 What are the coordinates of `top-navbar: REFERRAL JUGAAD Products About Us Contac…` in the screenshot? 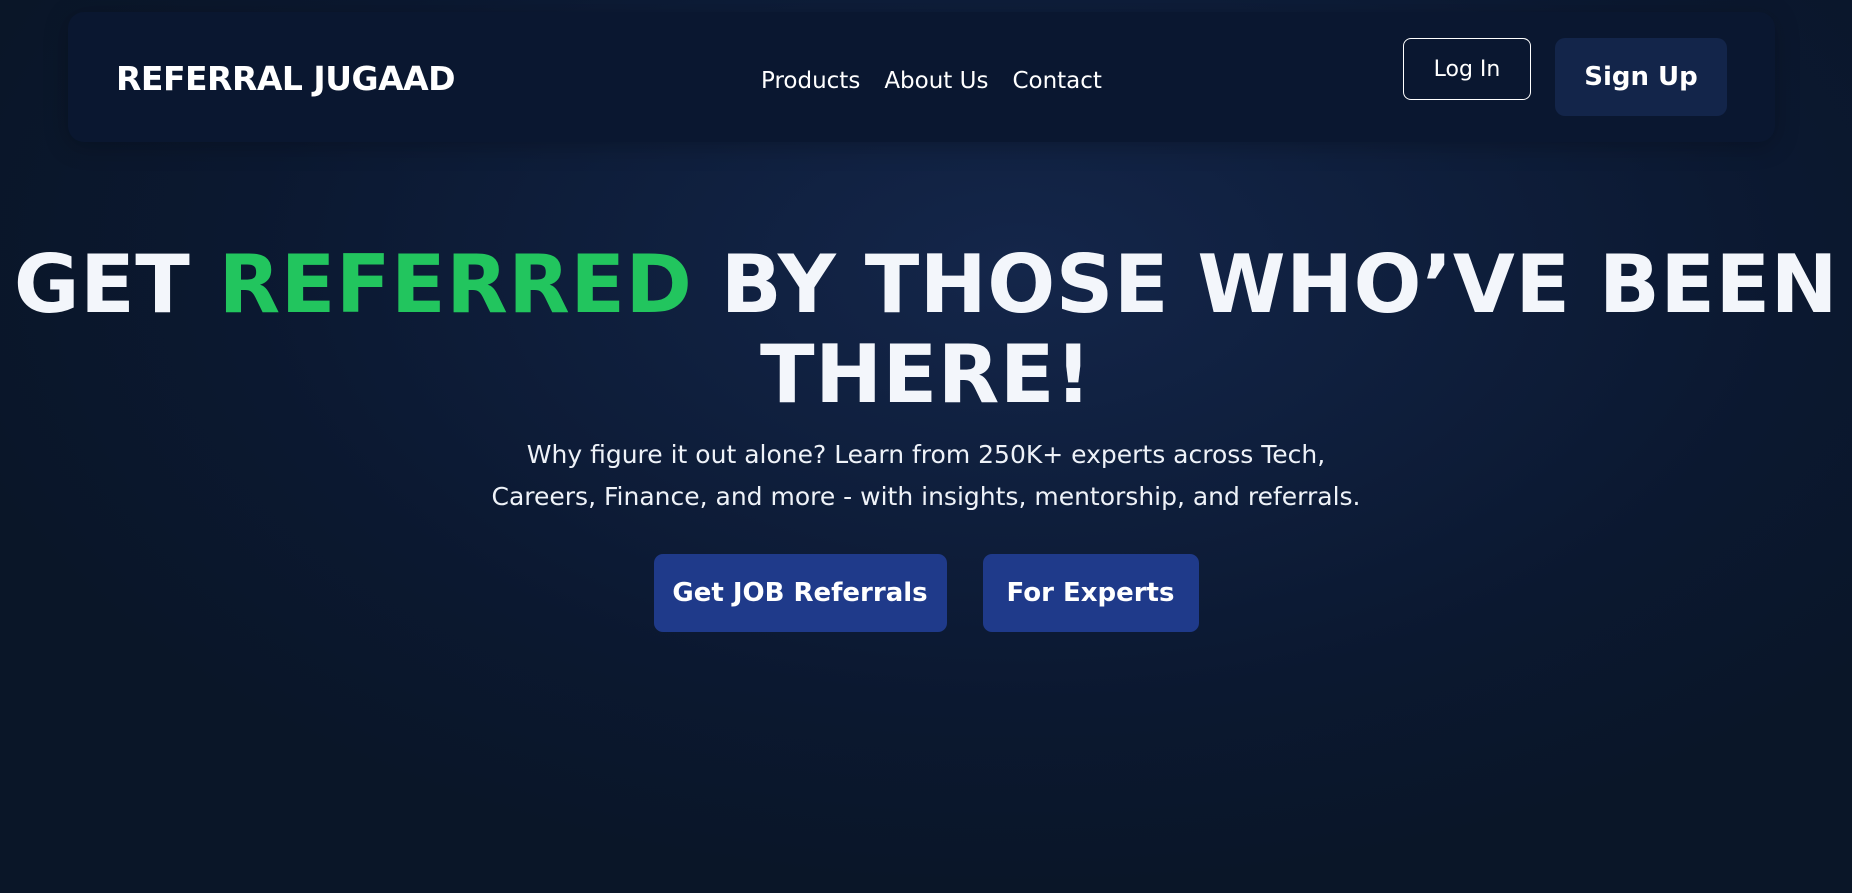 It's located at (921, 77).